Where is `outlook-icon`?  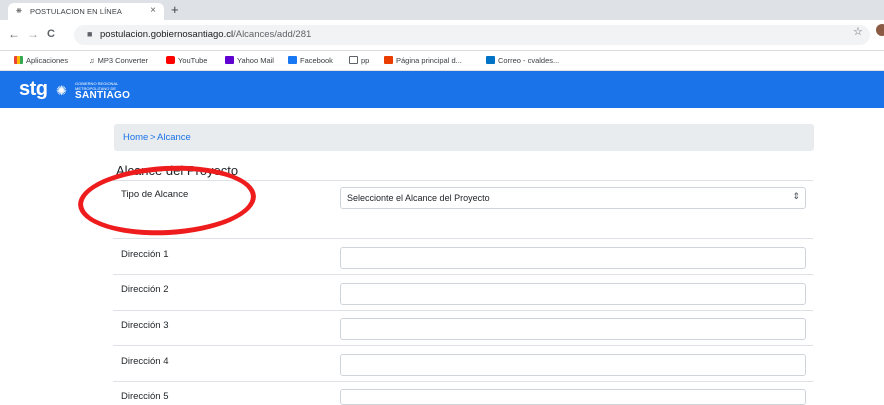 outlook-icon is located at coordinates (490, 60).